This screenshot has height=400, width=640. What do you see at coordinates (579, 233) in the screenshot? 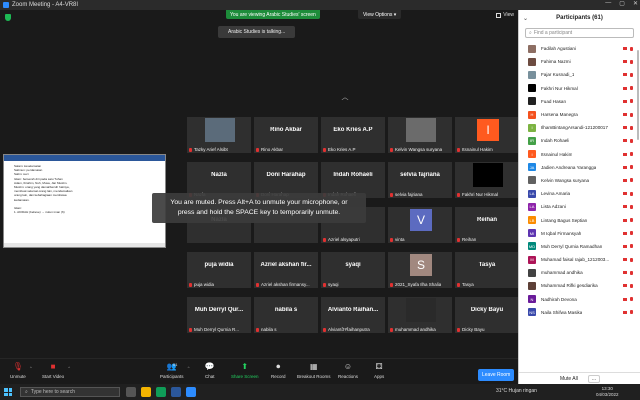
I see `participant-list-item: MI M Iqbal Firmansyah` at bounding box center [579, 233].